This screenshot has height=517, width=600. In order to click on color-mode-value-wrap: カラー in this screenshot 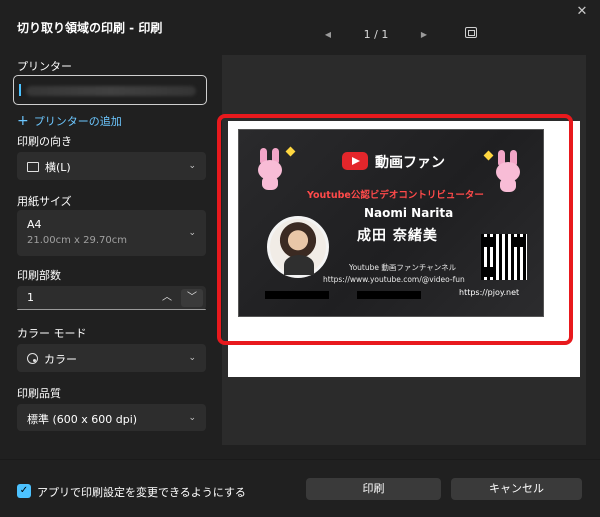, I will do `click(52, 359)`.